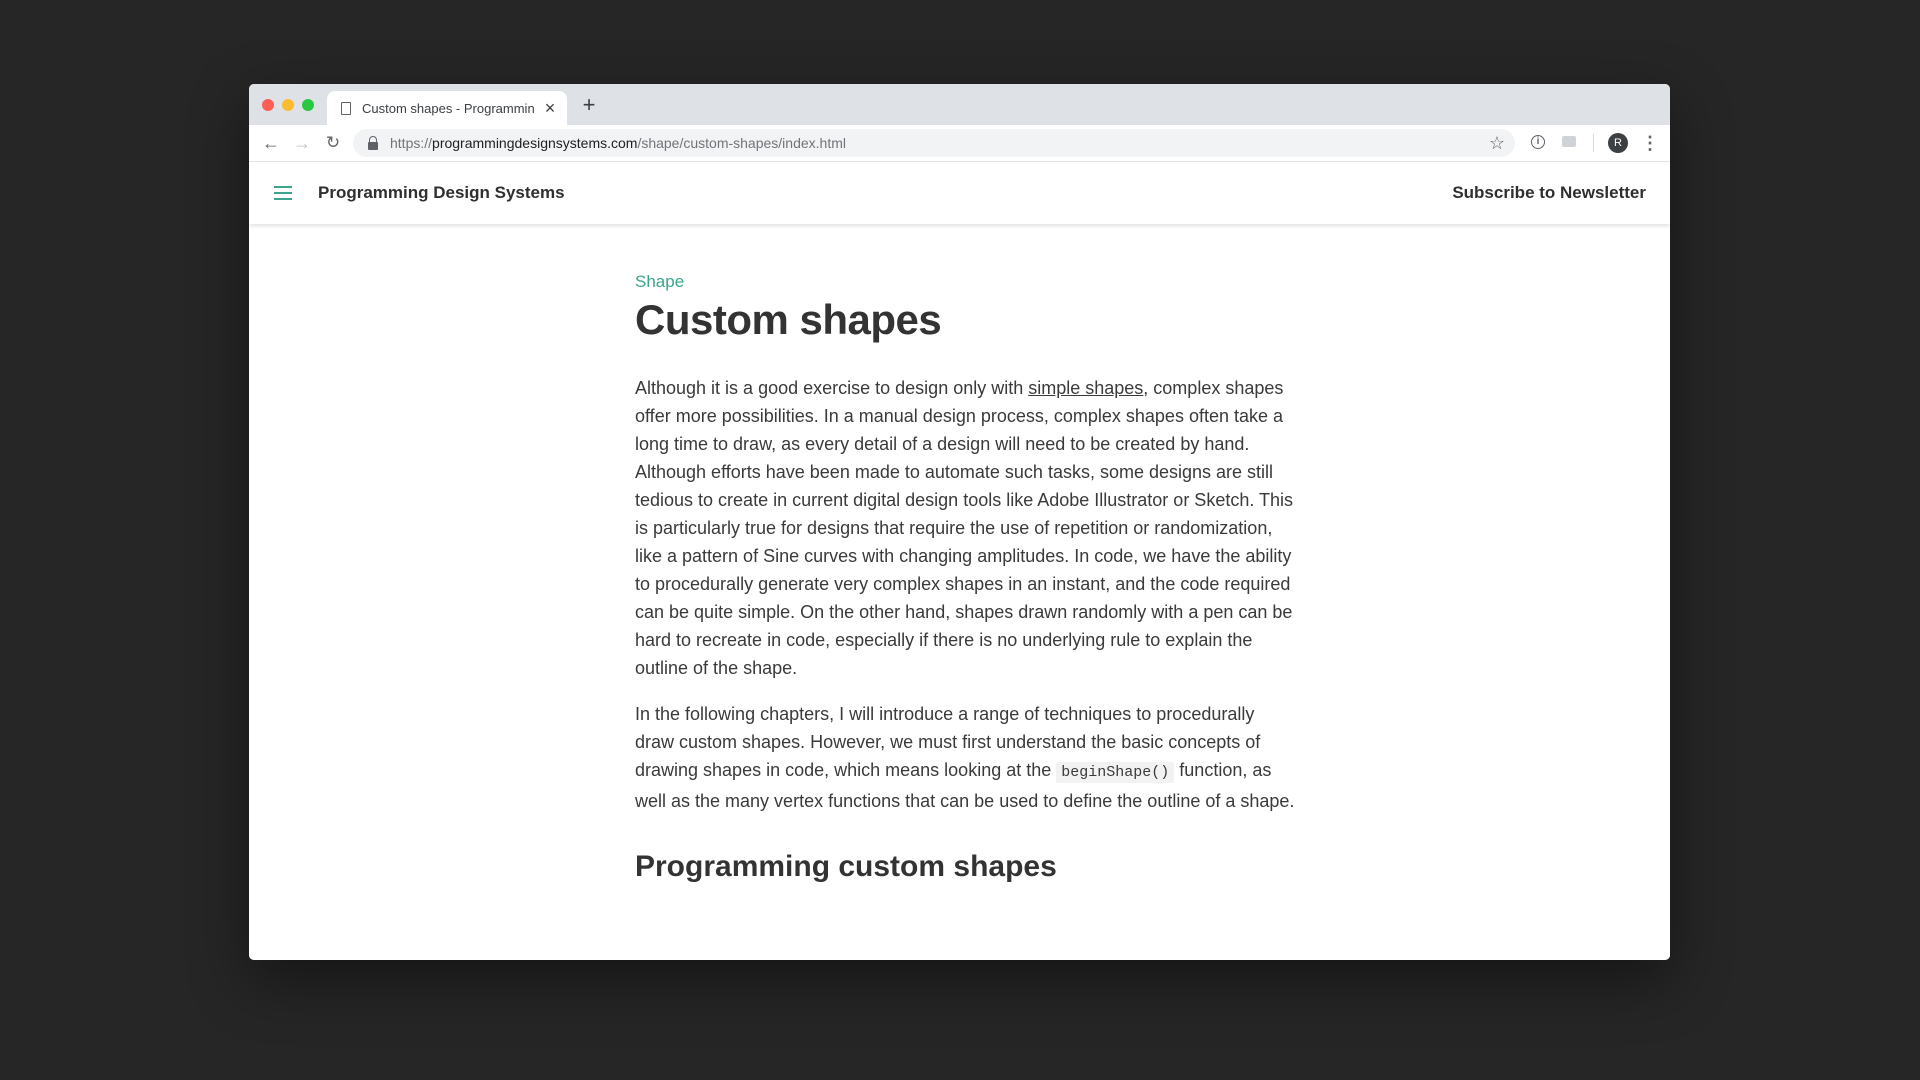 This screenshot has height=1080, width=1920. Describe the element at coordinates (1650, 143) in the screenshot. I see `browser-menu-icon: ⋮` at that location.